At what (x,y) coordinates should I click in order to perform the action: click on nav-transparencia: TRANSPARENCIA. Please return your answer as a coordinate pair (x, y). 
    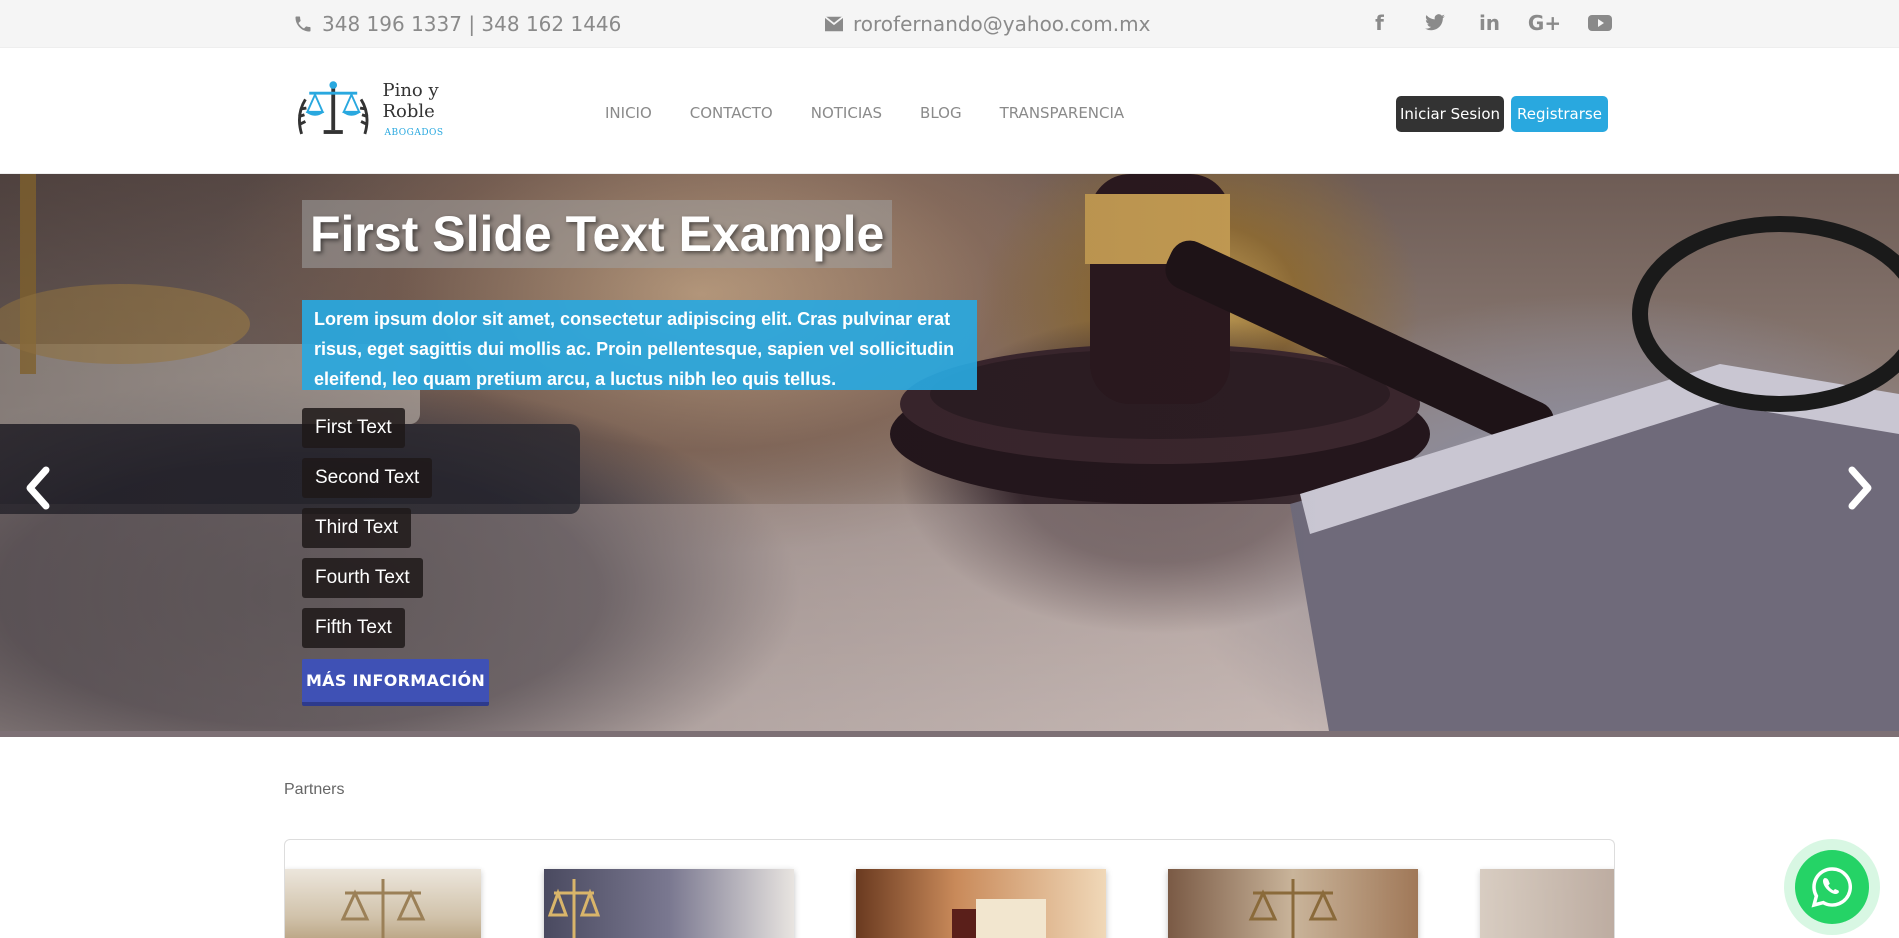
    Looking at the image, I should click on (1062, 113).